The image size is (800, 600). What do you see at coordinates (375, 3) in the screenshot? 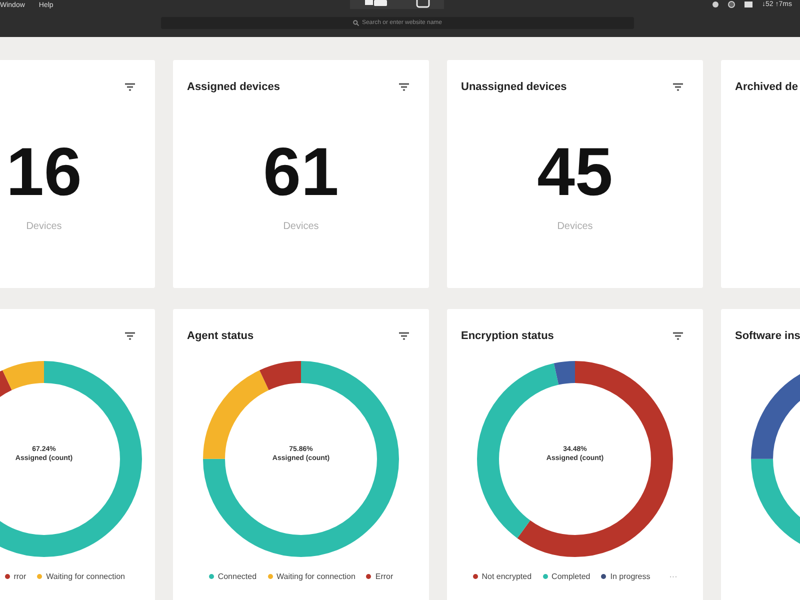
I see `window-icon` at bounding box center [375, 3].